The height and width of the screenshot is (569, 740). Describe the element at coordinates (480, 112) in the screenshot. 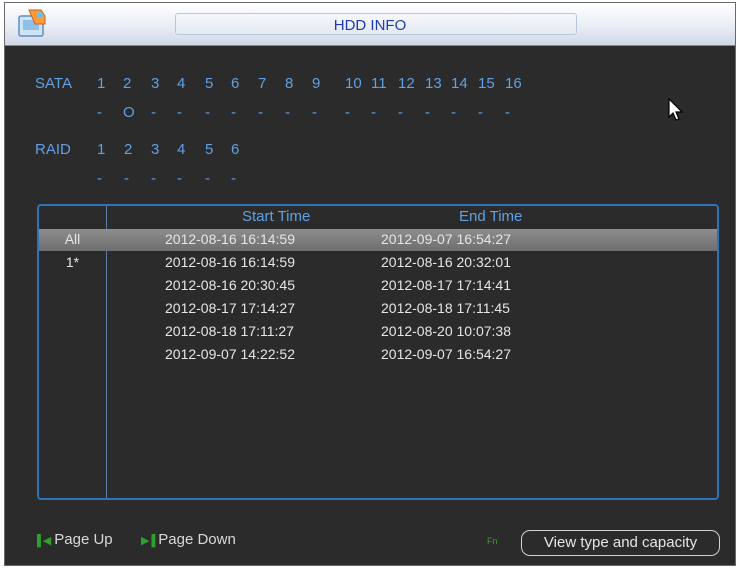

I see `sata-status-15: -` at that location.